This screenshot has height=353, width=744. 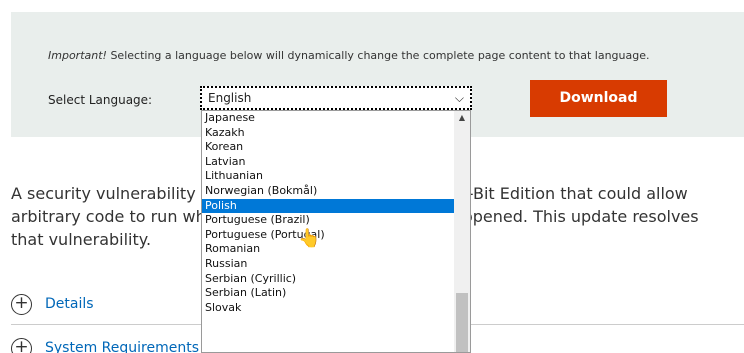 What do you see at coordinates (328, 279) in the screenshot?
I see `language-option: Serbian (Cyrillic)` at bounding box center [328, 279].